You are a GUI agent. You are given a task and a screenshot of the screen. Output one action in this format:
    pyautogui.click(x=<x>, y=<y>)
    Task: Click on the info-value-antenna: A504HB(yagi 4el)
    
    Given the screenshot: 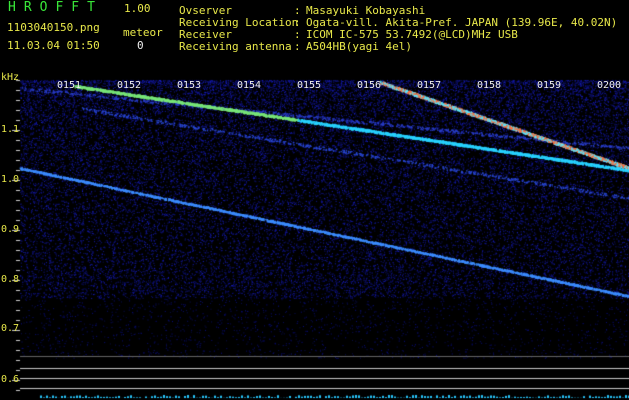 What is the action you would take?
    pyautogui.click(x=359, y=46)
    